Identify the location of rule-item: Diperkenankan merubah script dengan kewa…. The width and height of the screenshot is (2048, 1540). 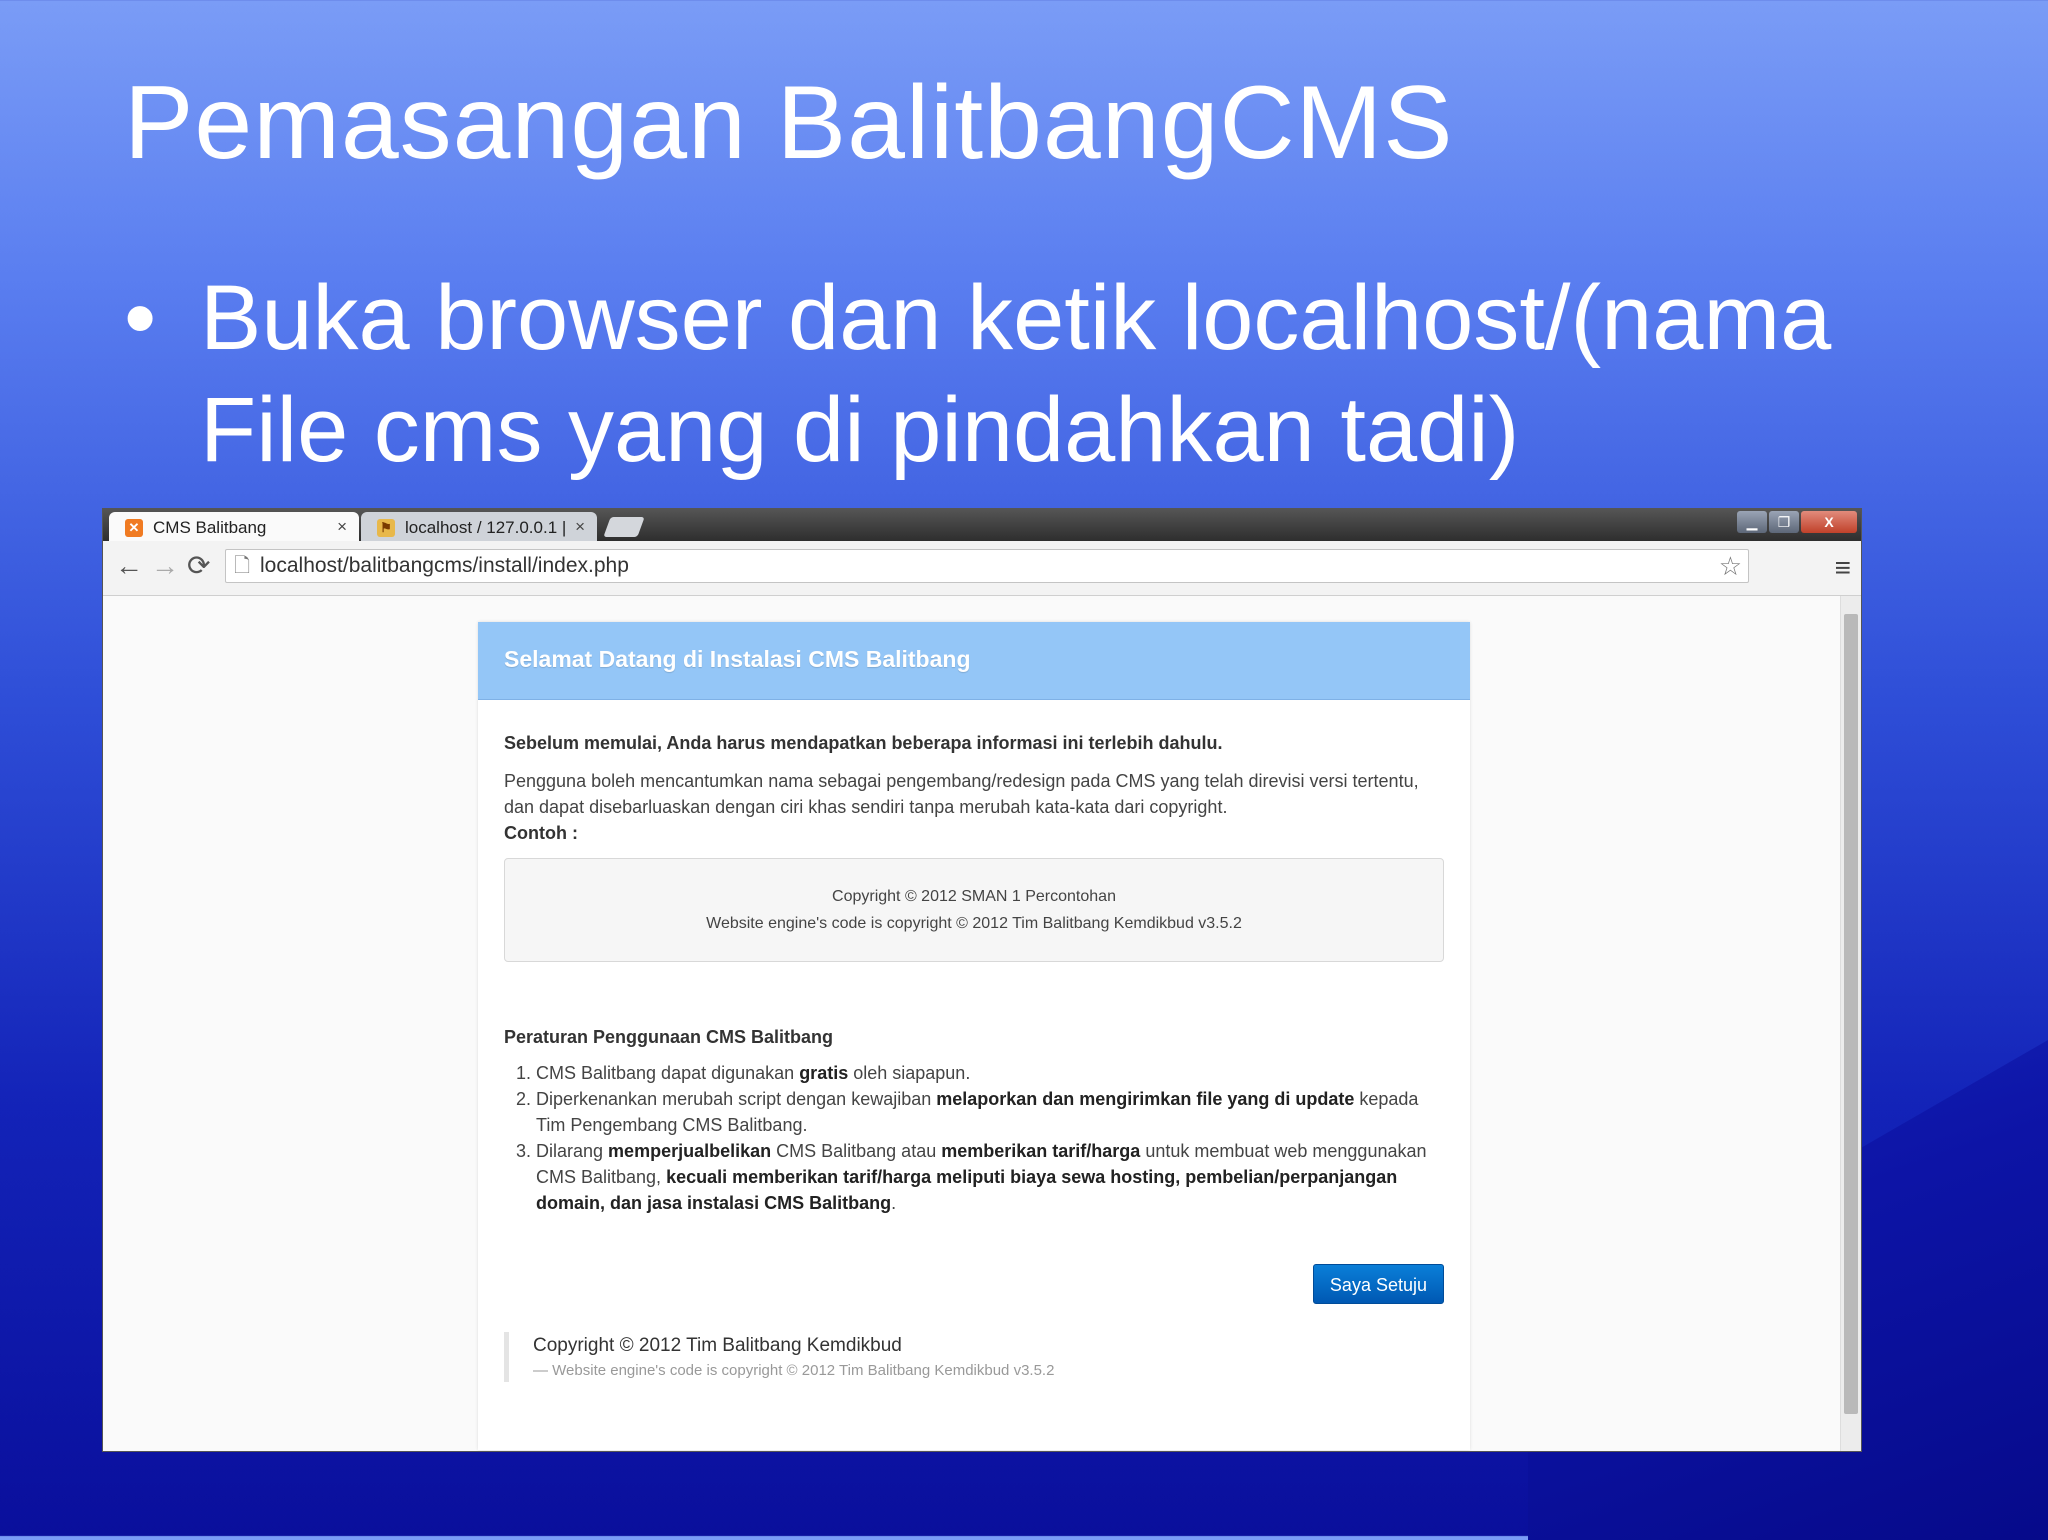
(990, 1112).